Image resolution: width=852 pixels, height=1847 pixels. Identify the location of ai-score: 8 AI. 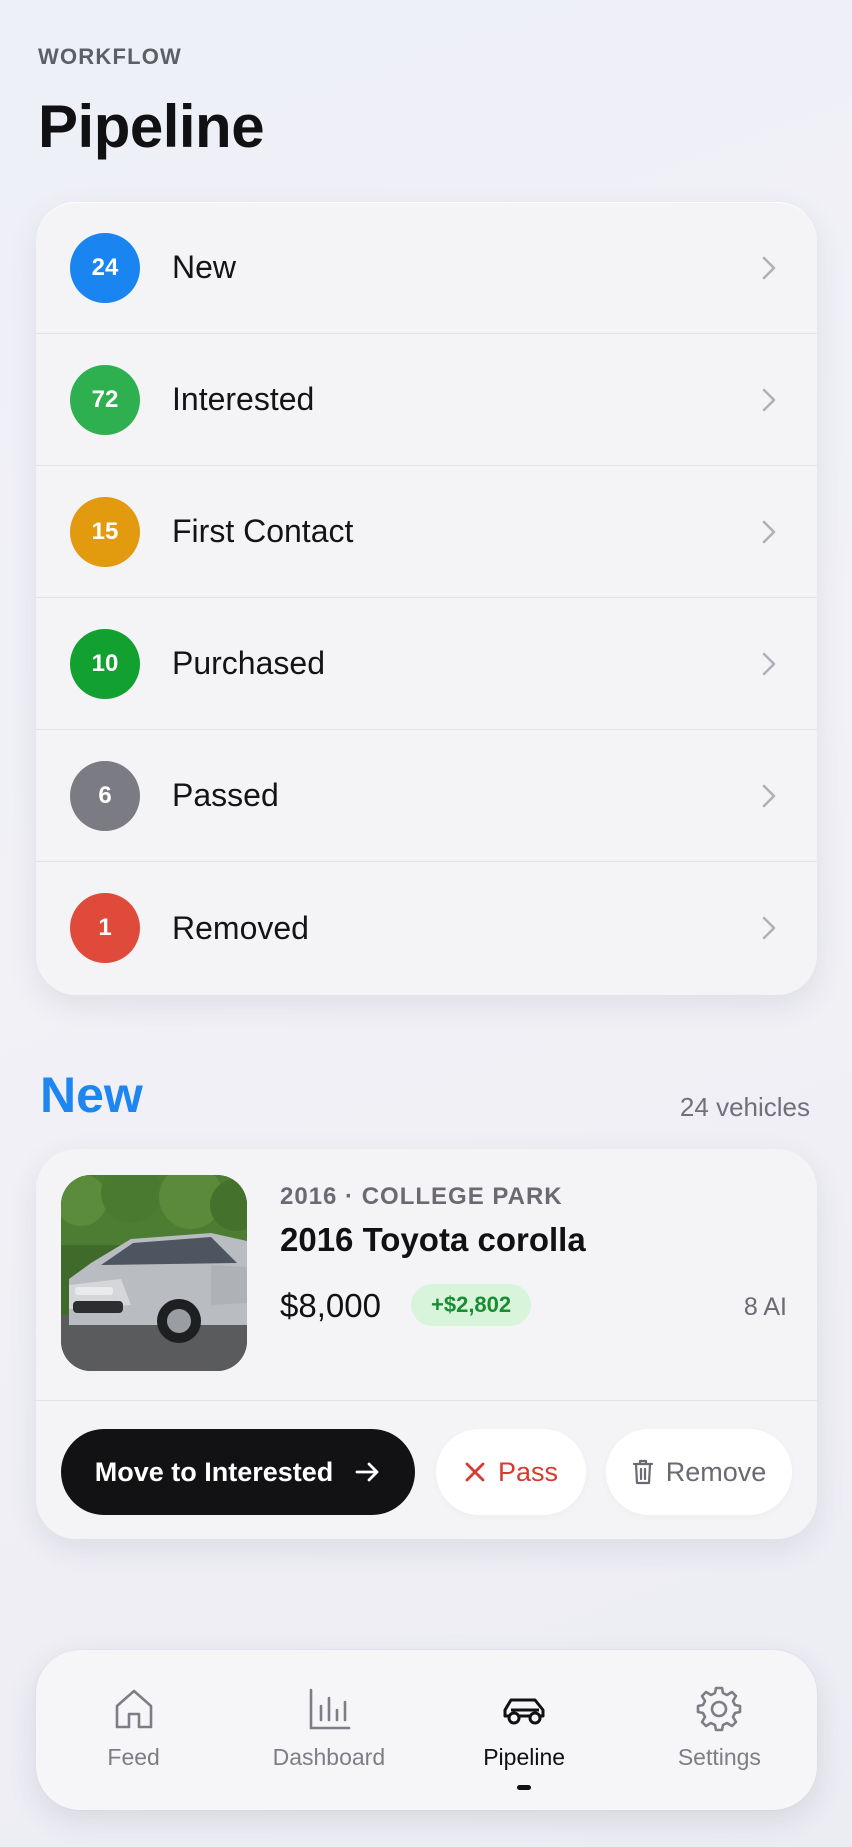
(765, 1307).